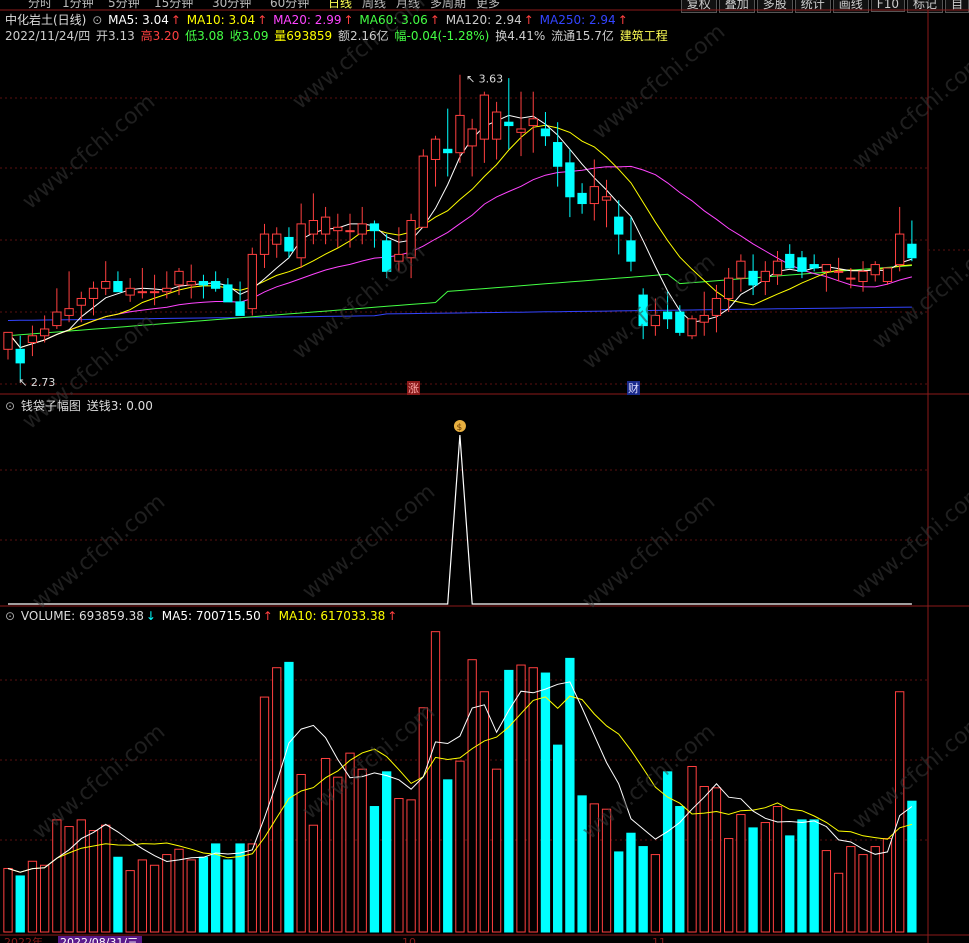  I want to click on down-arrow-icon: ↓, so click(150, 616).